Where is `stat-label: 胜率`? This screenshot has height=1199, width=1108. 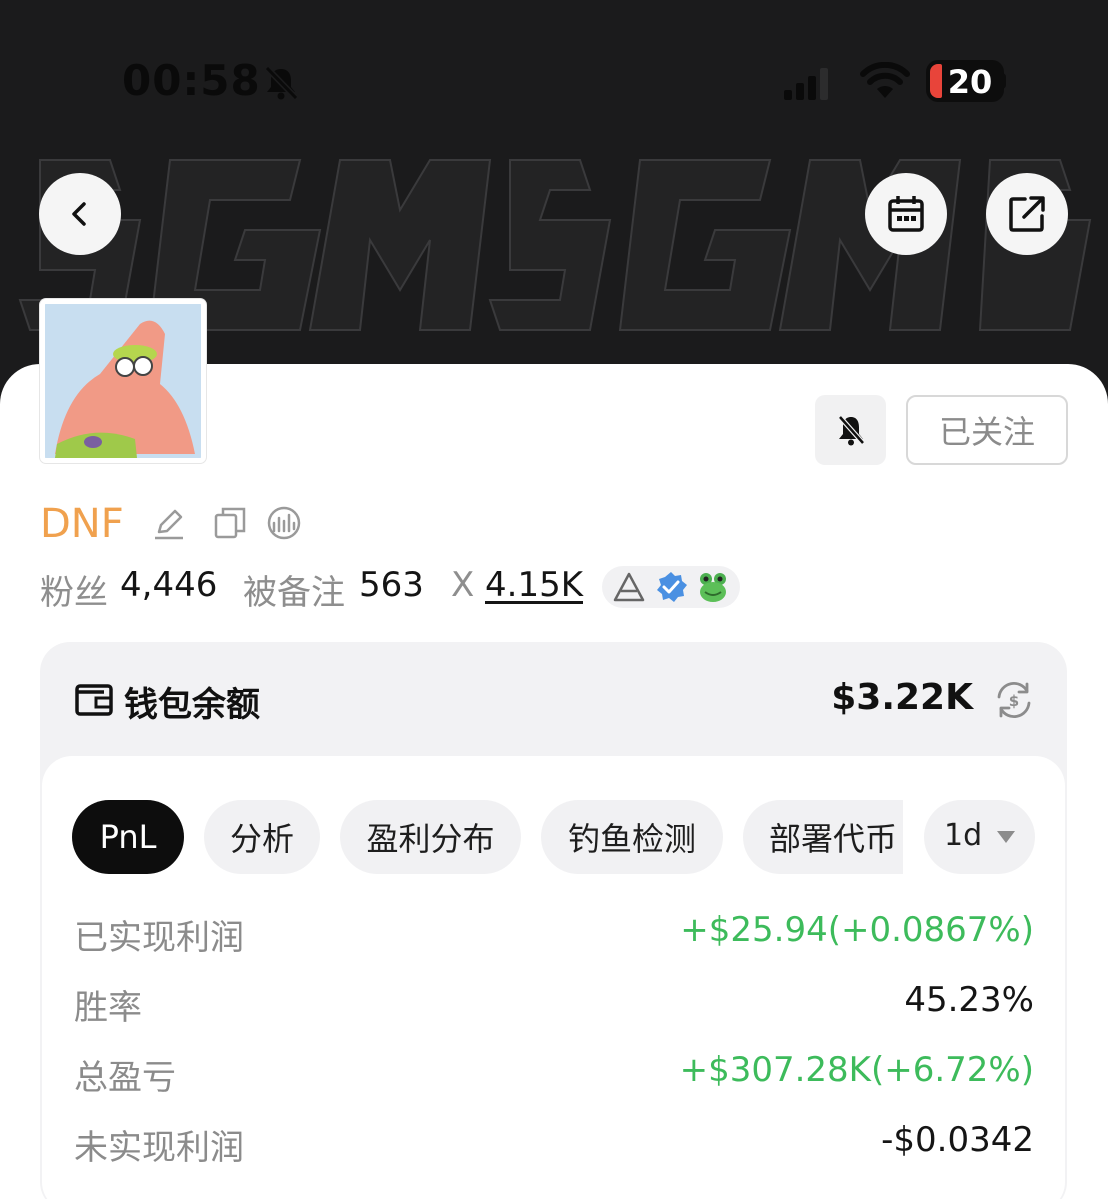 stat-label: 胜率 is located at coordinates (108, 1008).